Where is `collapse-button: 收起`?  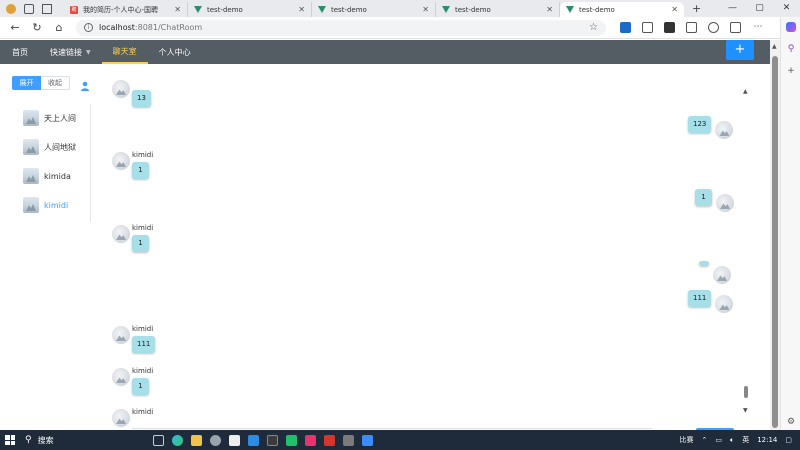 collapse-button: 收起 is located at coordinates (55, 83).